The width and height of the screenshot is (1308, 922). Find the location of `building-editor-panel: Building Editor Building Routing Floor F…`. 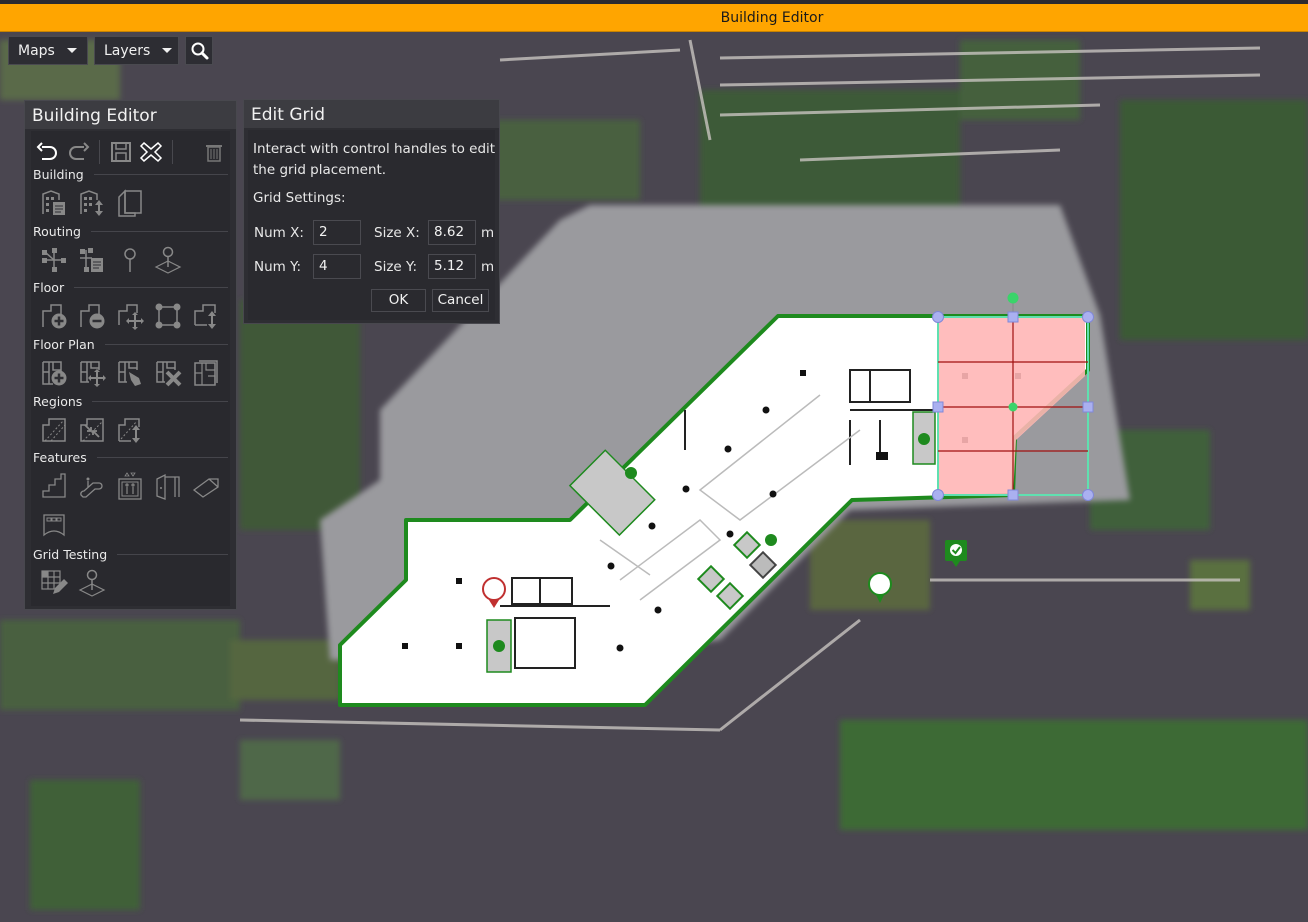

building-editor-panel: Building Editor Building Routing Floor F… is located at coordinates (130, 355).